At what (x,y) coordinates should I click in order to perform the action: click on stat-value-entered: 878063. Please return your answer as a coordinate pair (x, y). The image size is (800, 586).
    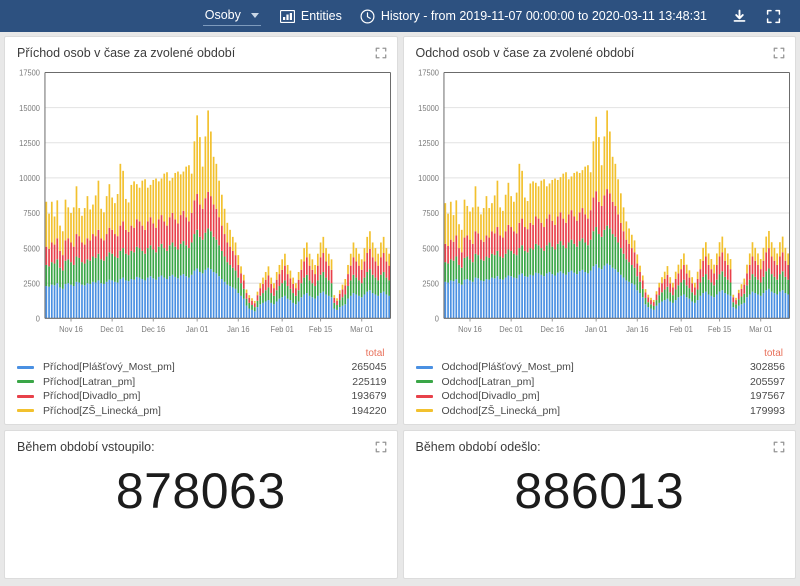
    Looking at the image, I should click on (200, 491).